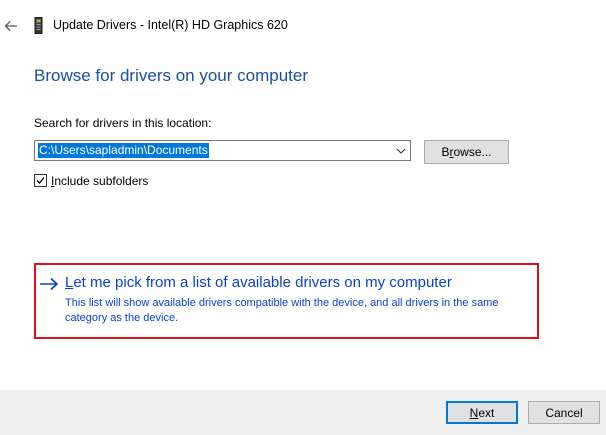  I want to click on cancel-button-label: Cancel, so click(564, 412).